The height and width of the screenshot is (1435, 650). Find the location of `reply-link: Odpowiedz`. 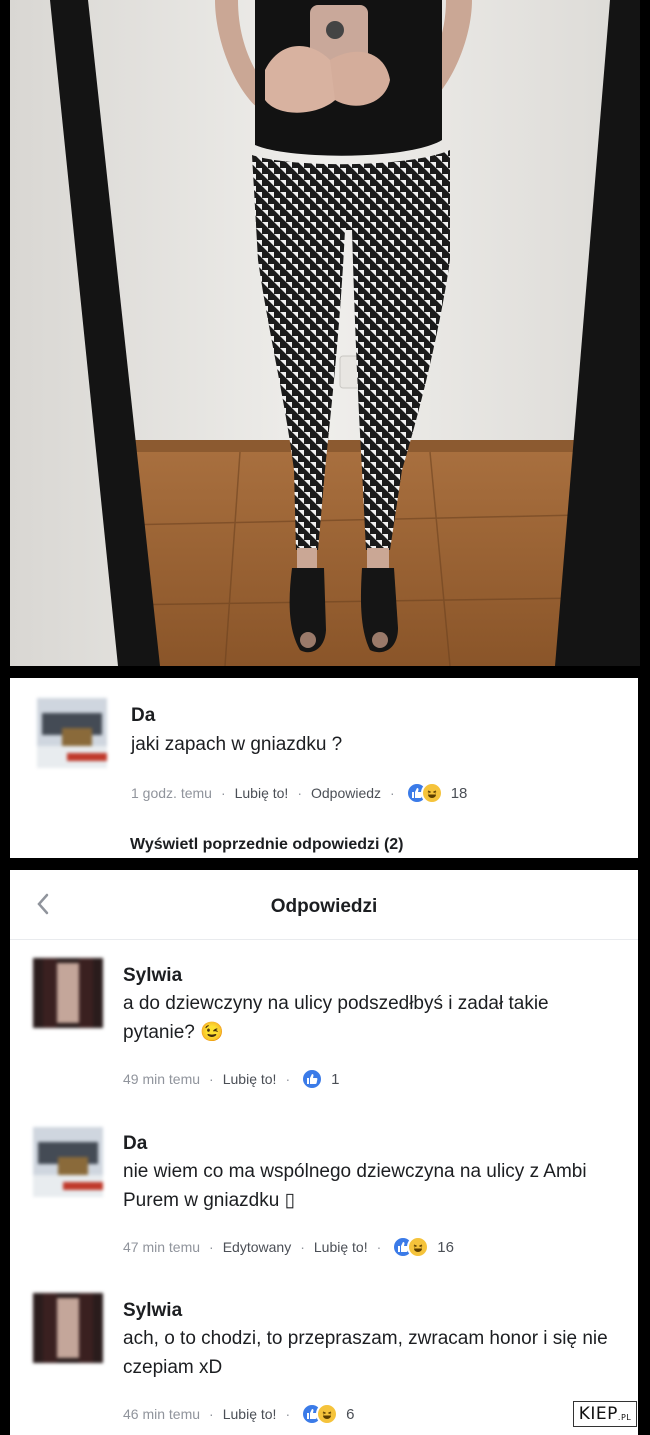

reply-link: Odpowiedz is located at coordinates (346, 793).